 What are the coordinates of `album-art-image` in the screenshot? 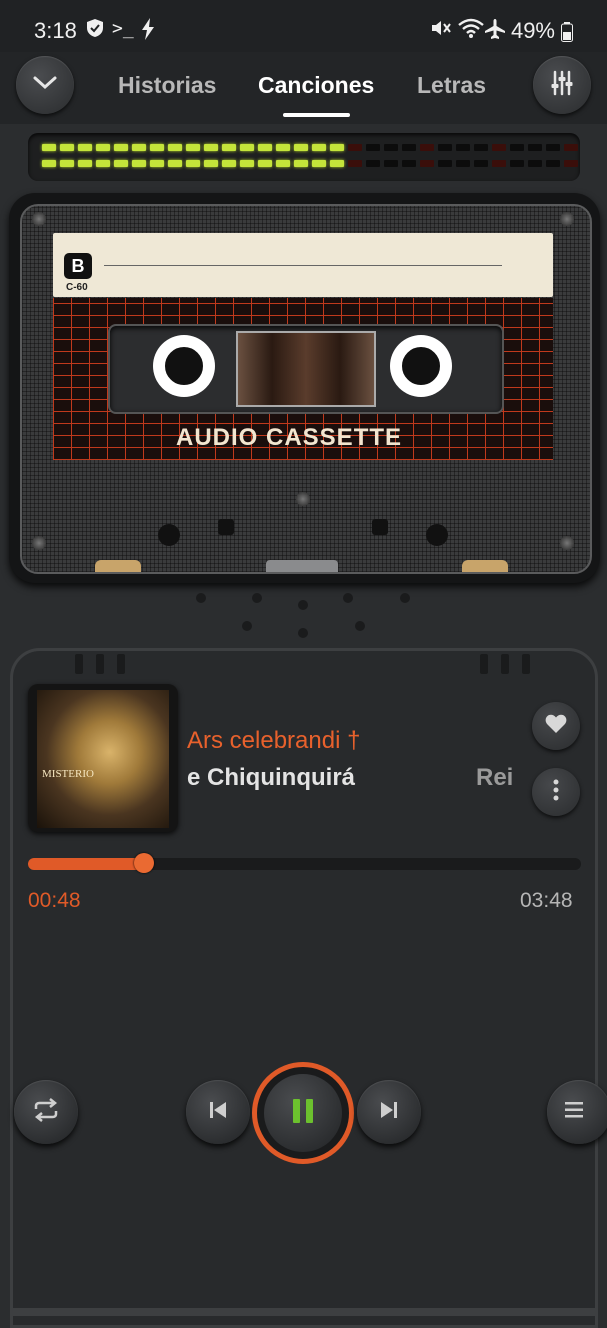 It's located at (103, 759).